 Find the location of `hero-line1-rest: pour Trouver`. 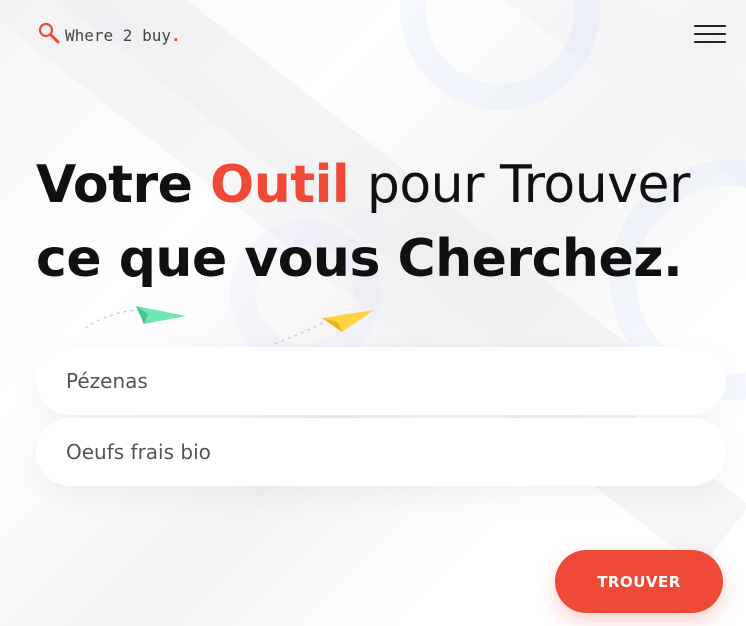

hero-line1-rest: pour Trouver is located at coordinates (528, 185).